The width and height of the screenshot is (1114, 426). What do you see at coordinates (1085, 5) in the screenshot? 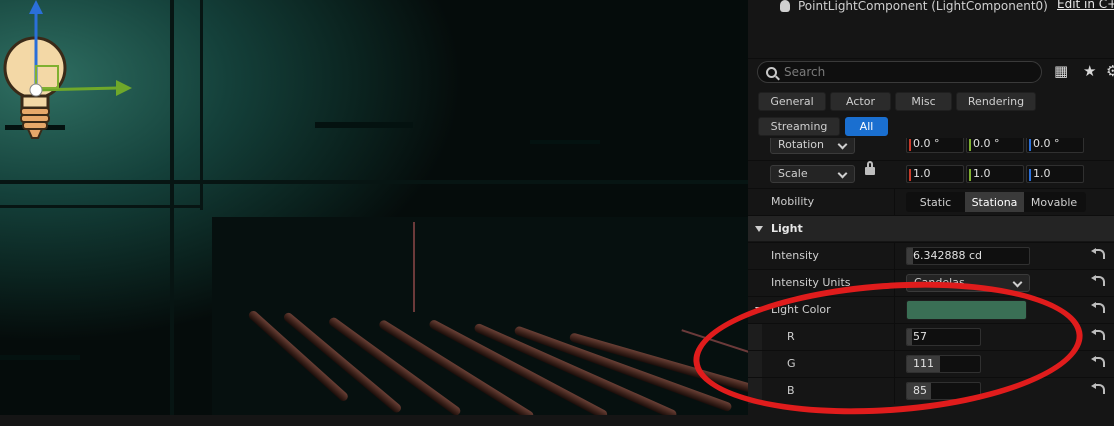
I see `edit-in-cpp-link: Edit in C++` at bounding box center [1085, 5].